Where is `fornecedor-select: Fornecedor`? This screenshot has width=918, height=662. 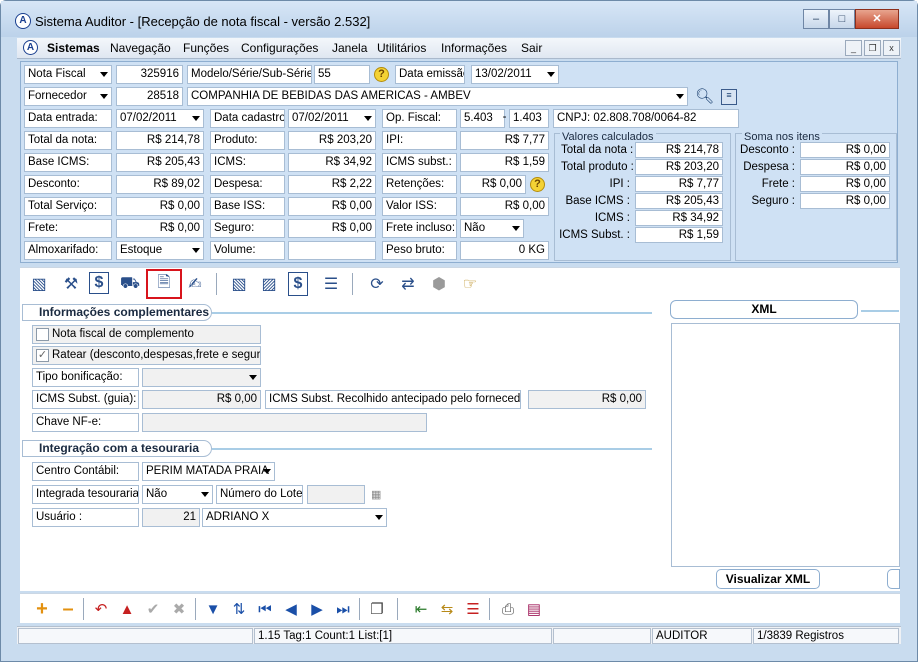 fornecedor-select: Fornecedor is located at coordinates (68, 96).